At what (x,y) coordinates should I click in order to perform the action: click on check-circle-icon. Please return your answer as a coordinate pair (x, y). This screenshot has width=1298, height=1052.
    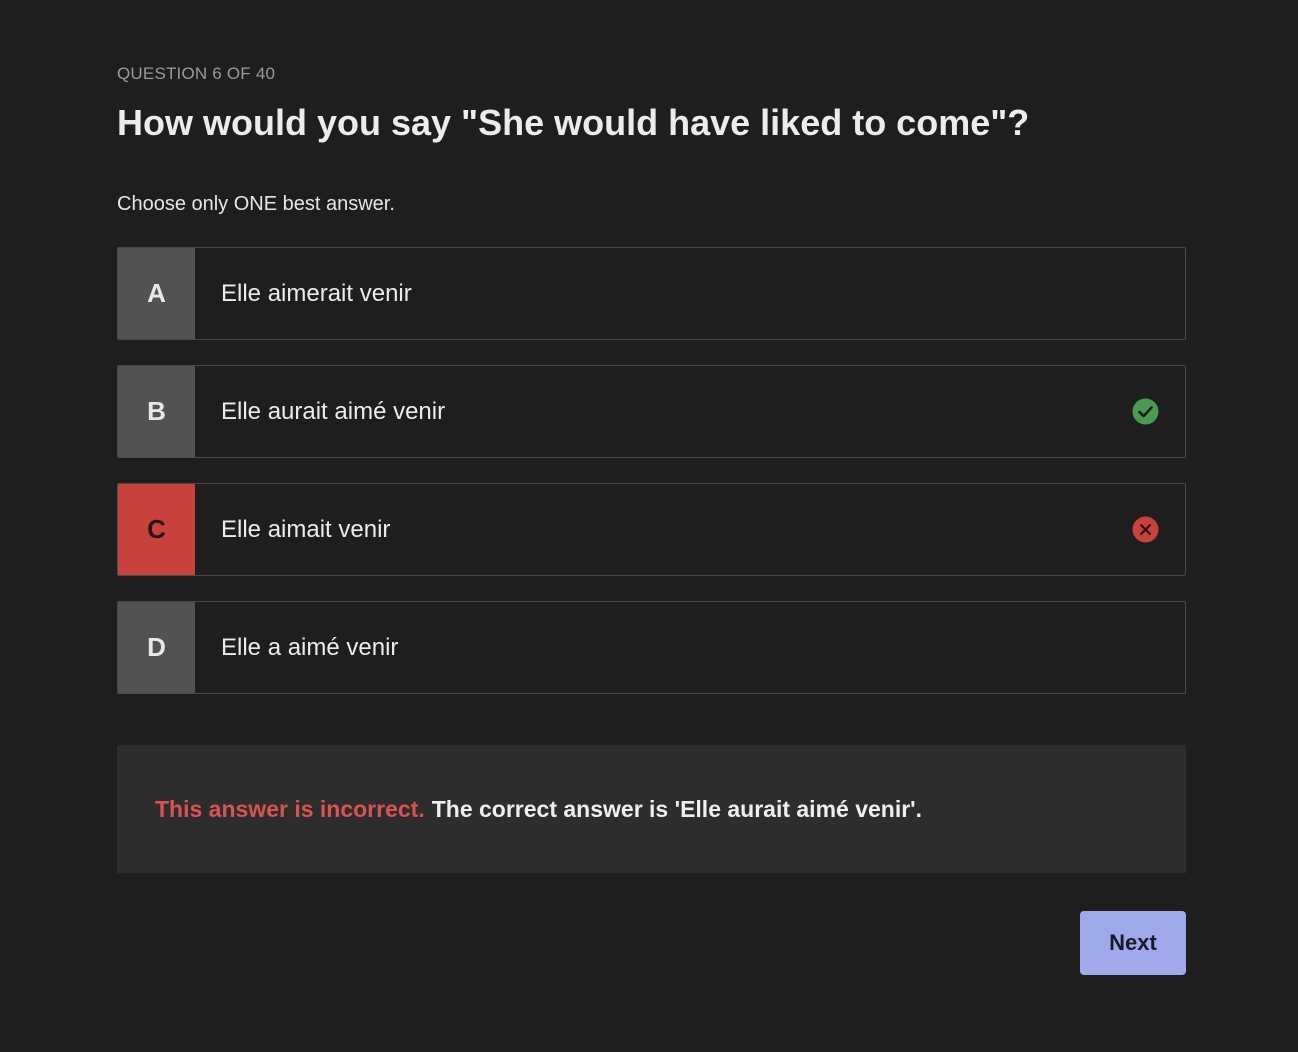
    Looking at the image, I should click on (1145, 411).